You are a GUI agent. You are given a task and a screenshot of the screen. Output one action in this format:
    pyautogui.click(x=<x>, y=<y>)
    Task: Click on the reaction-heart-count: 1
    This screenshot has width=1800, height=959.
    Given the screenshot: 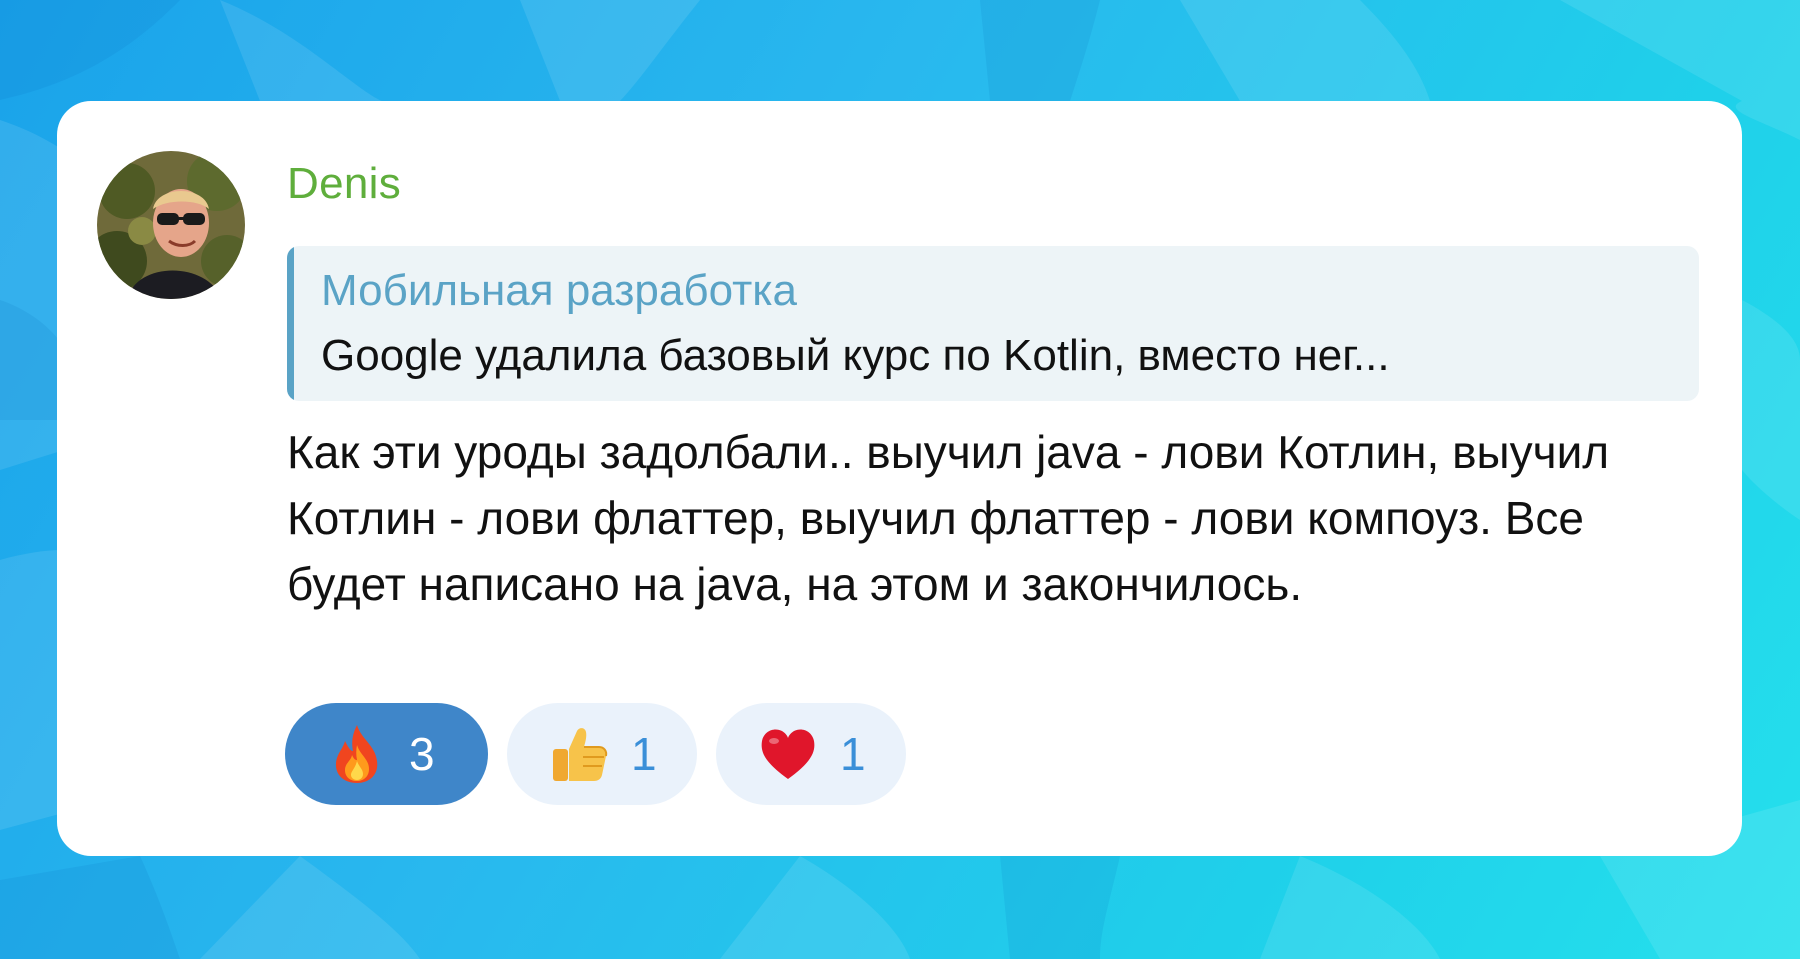 What is the action you would take?
    pyautogui.click(x=853, y=754)
    